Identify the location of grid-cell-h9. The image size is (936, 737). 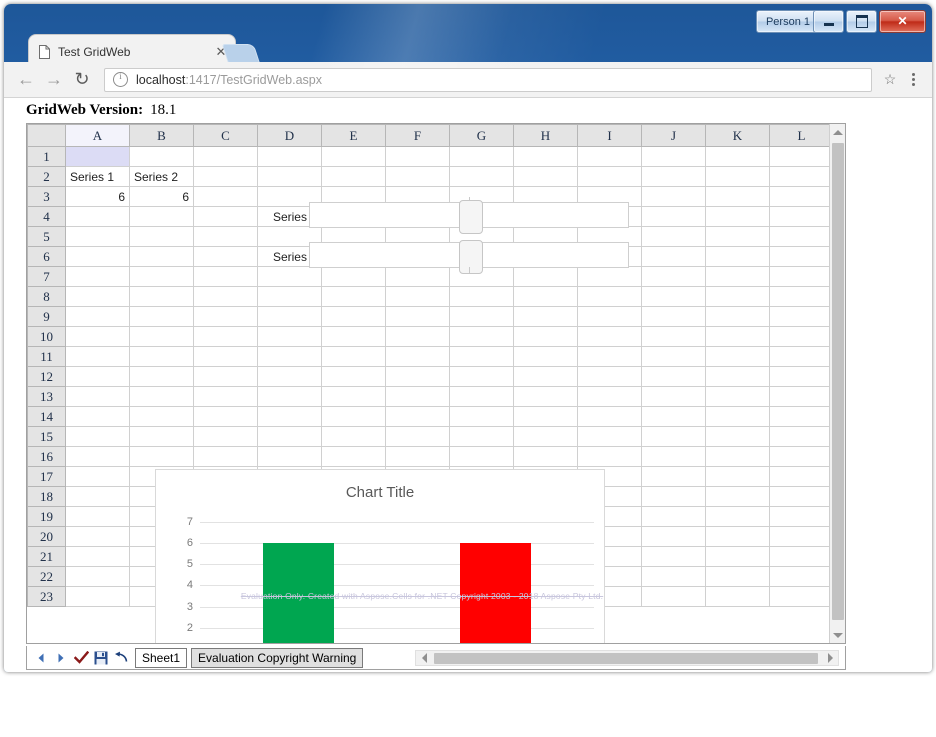
(545, 316).